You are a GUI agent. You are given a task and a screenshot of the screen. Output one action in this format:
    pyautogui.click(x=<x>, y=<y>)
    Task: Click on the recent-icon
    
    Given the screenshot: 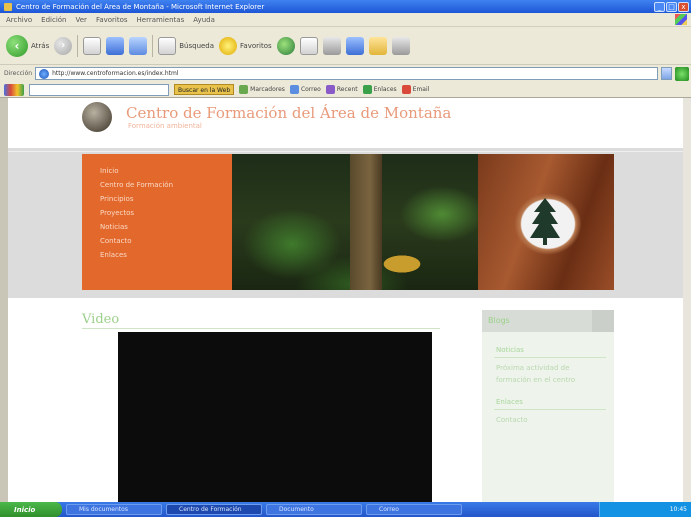 What is the action you would take?
    pyautogui.click(x=330, y=89)
    